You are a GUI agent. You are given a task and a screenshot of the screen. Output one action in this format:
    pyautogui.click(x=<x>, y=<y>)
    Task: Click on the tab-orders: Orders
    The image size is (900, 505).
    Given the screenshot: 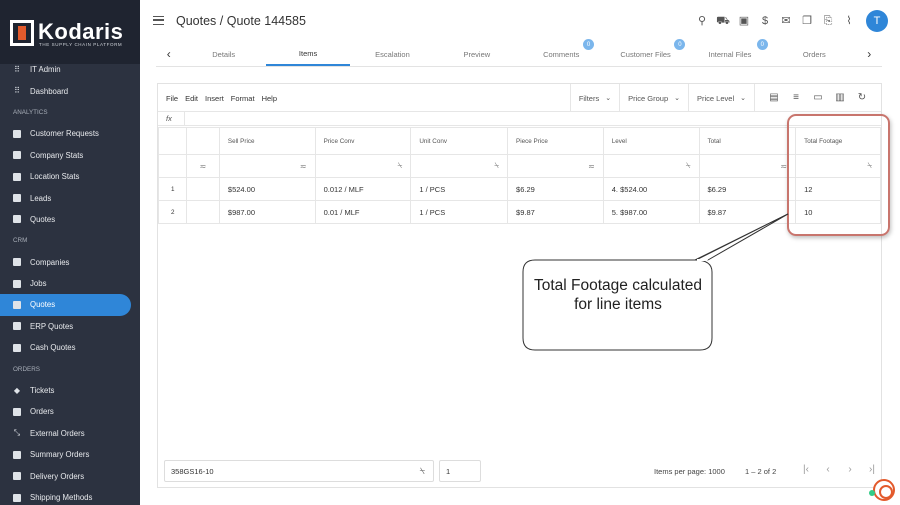 What is the action you would take?
    pyautogui.click(x=814, y=54)
    